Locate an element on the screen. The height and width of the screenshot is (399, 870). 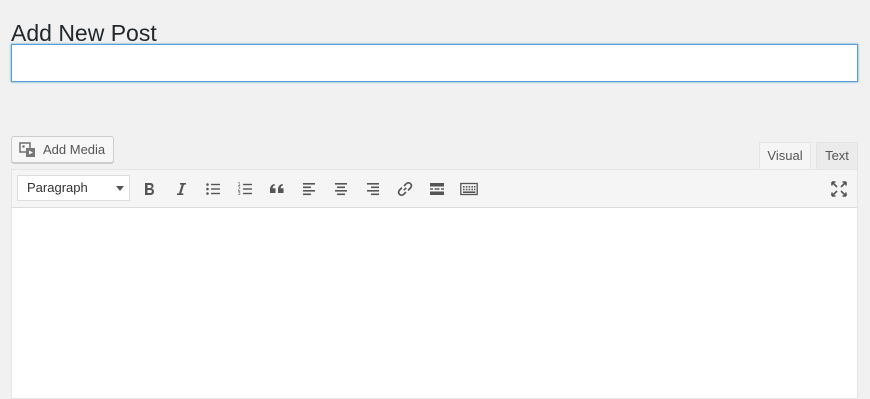
editor-toolbar: Paragraph 1 2 3 is located at coordinates (434, 189).